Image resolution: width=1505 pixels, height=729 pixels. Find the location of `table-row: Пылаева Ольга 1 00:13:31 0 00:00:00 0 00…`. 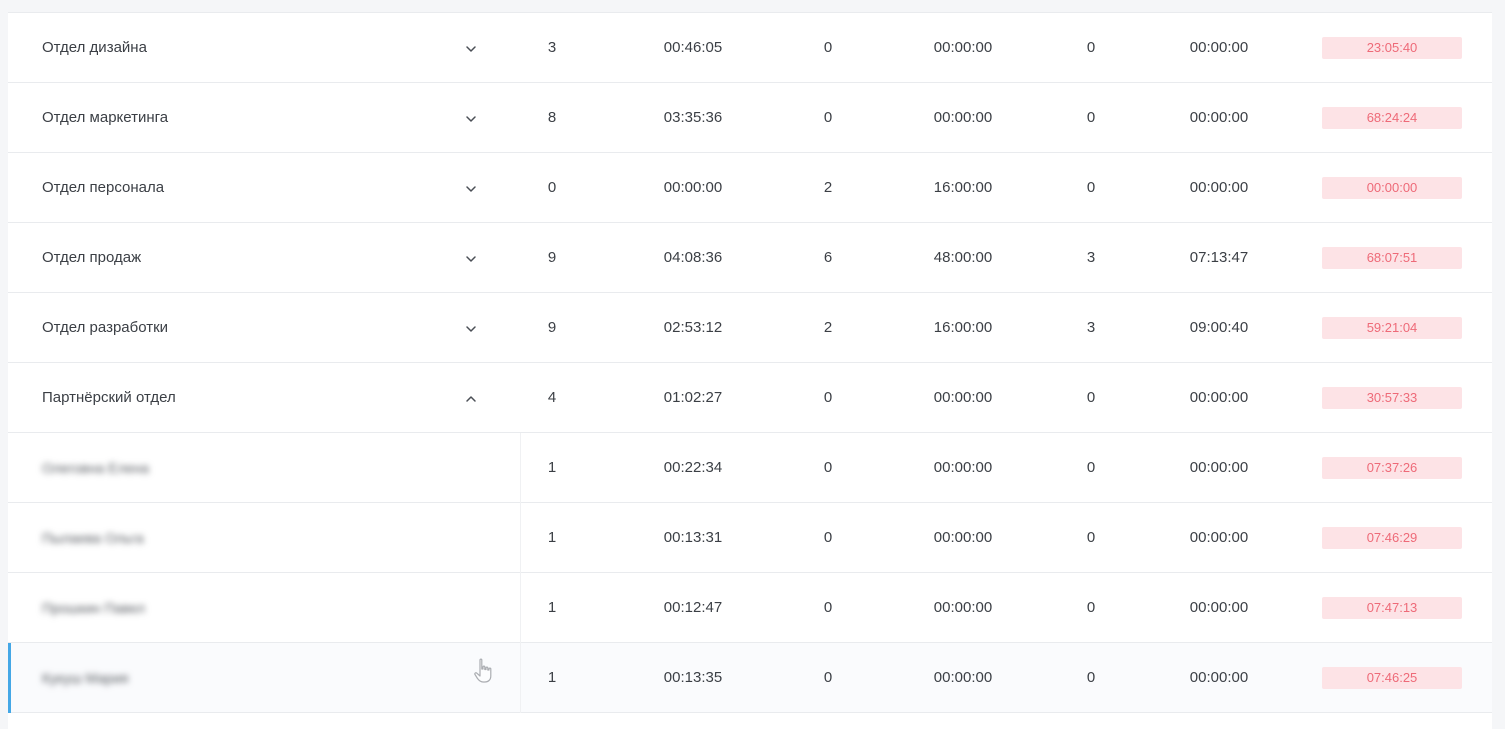

table-row: Пылаева Ольга 1 00:13:31 0 00:00:00 0 00… is located at coordinates (750, 538).